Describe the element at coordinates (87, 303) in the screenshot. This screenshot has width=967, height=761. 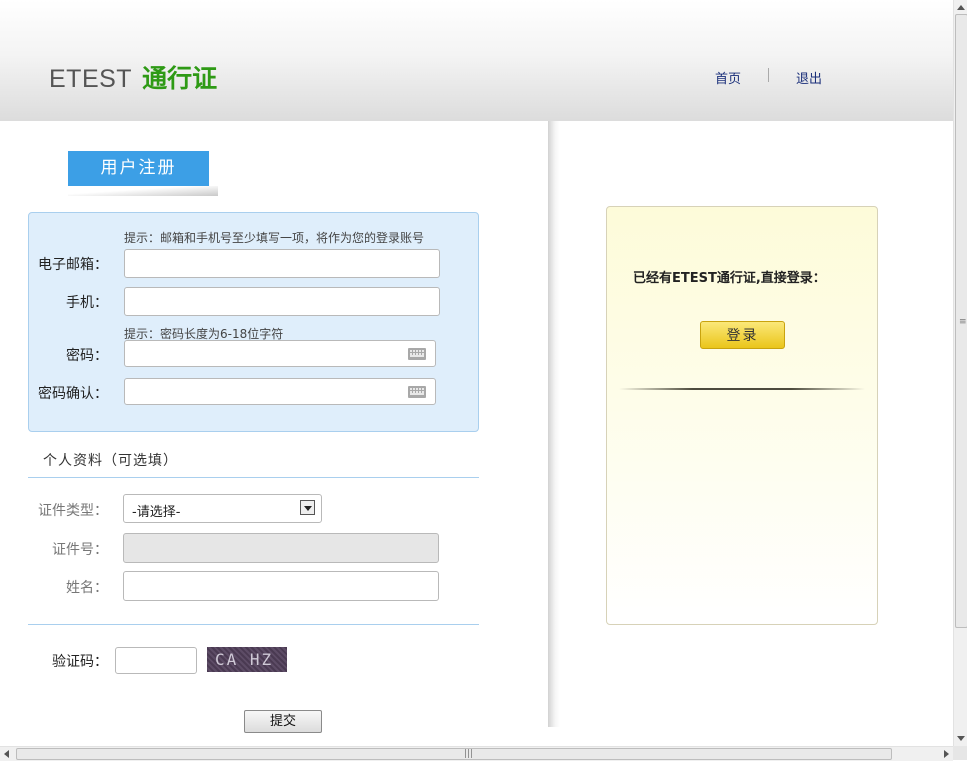
I see `phone-label: 手机：` at that location.